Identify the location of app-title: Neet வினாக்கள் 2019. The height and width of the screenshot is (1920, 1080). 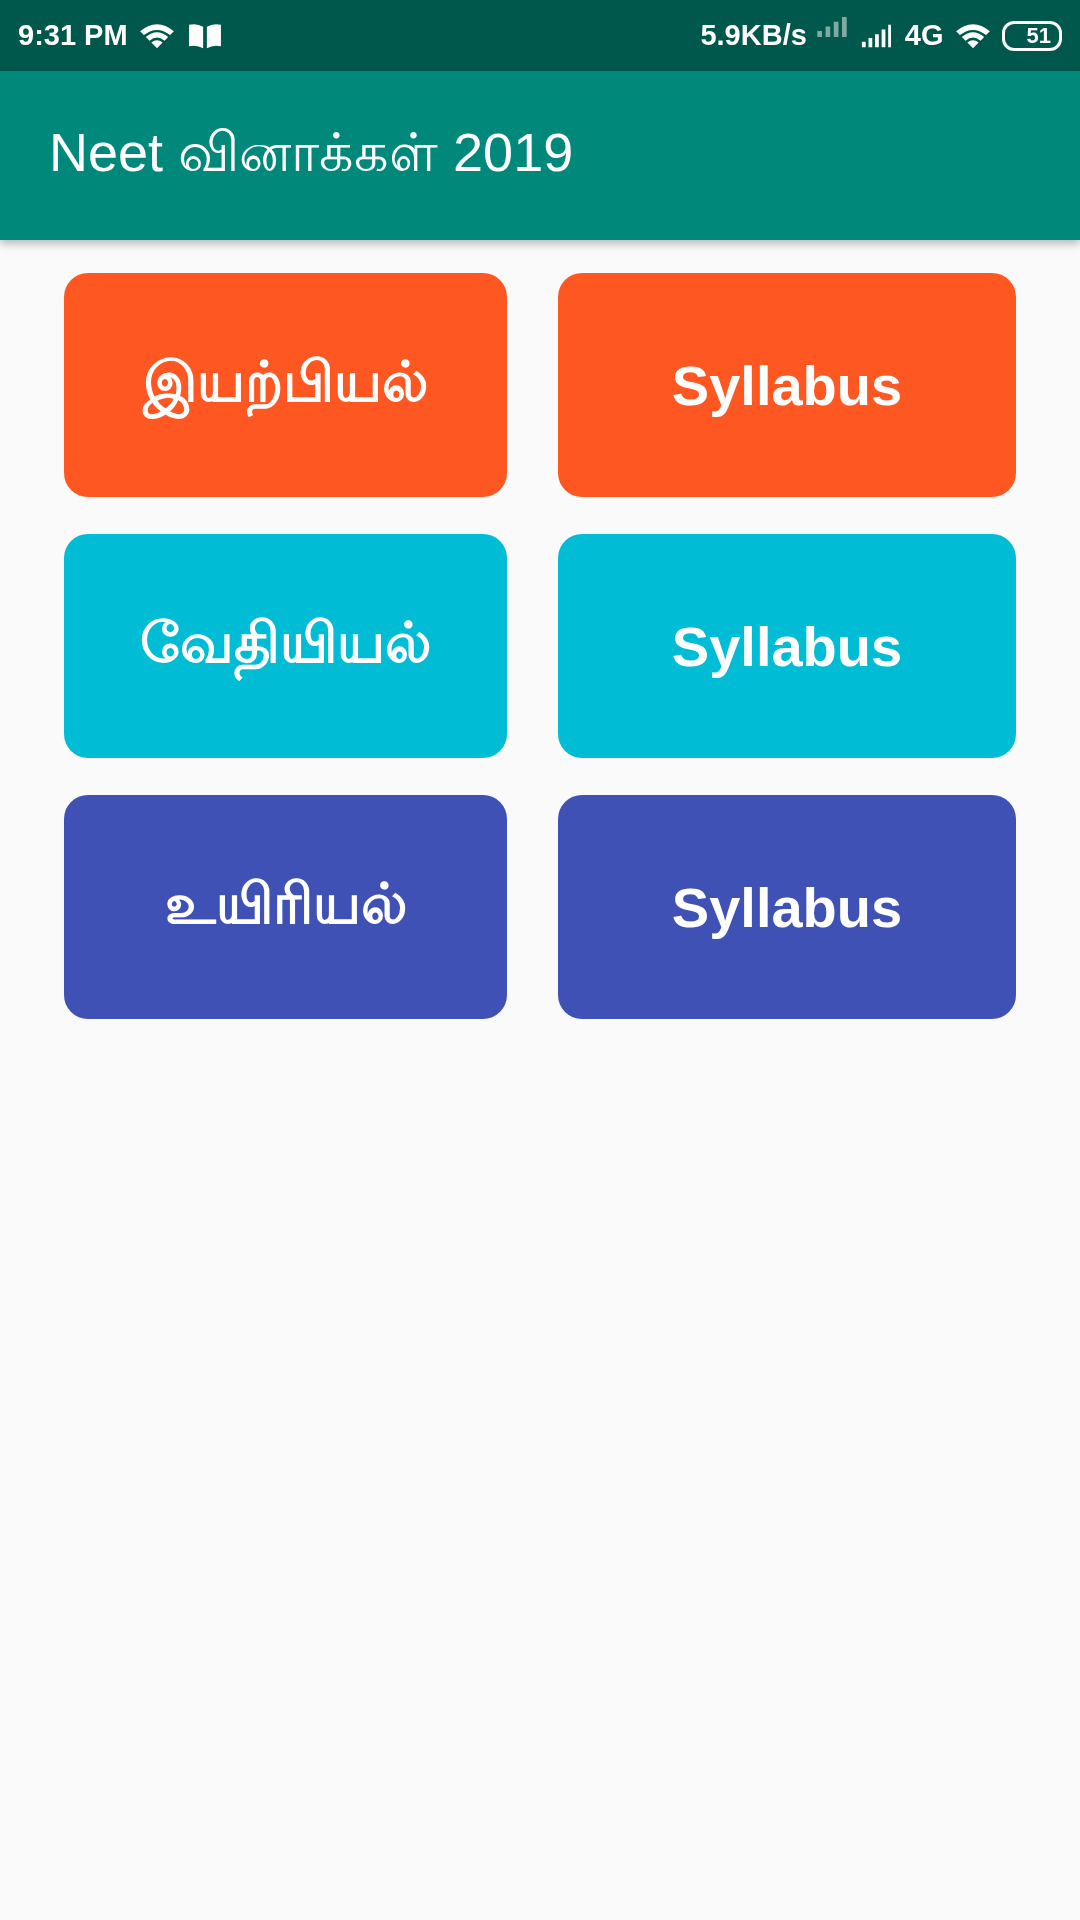
(311, 152).